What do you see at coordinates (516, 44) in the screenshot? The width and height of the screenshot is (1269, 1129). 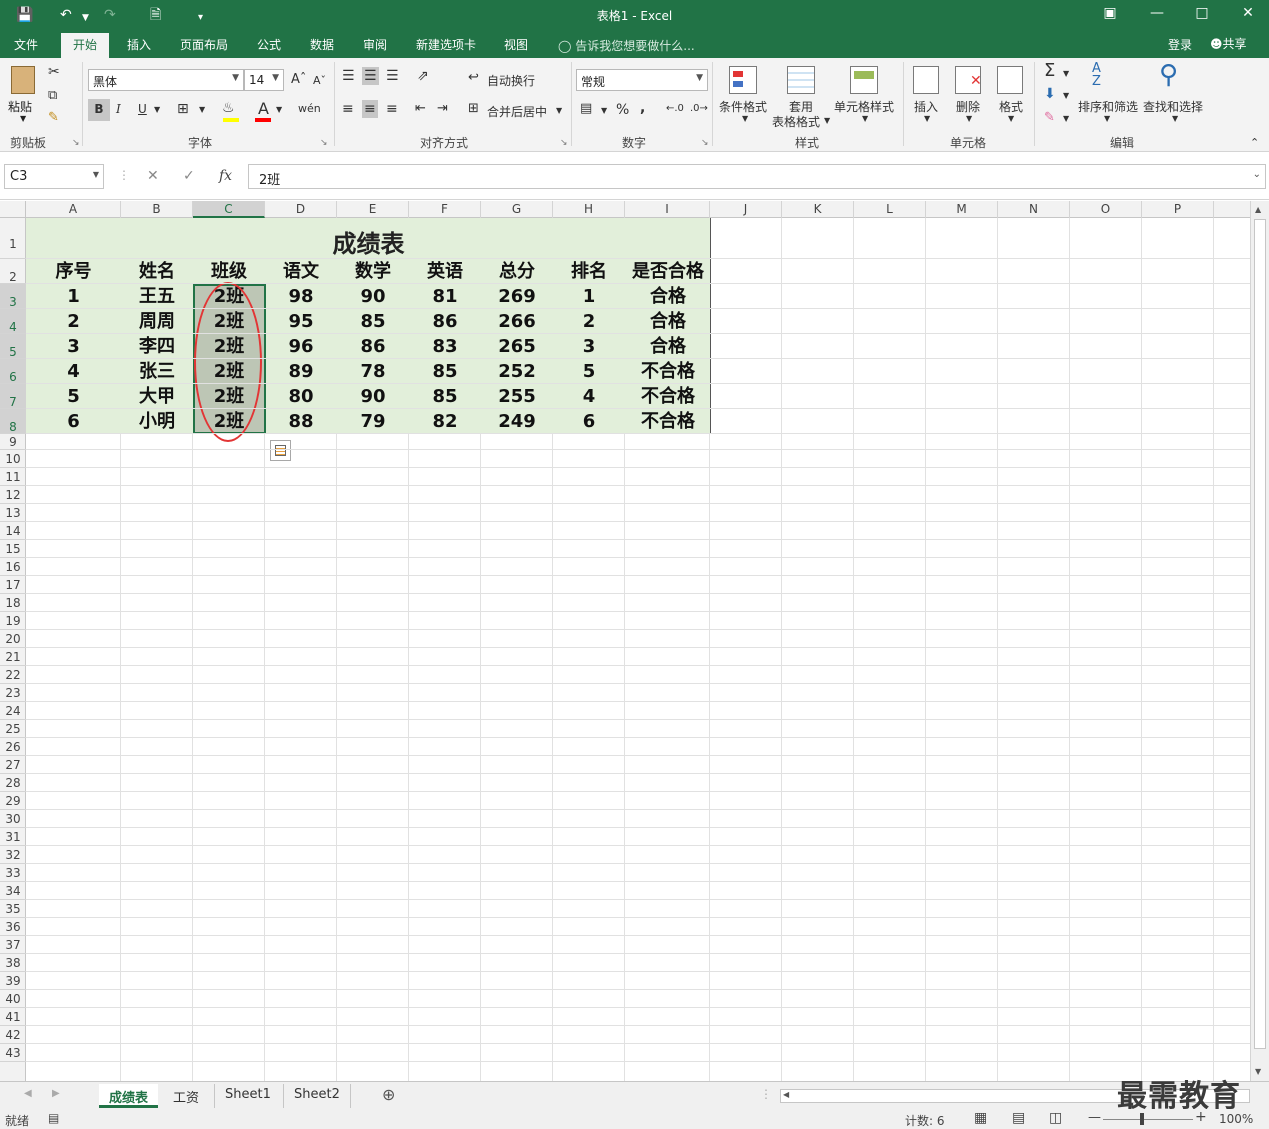 I see `tab-view: 视图` at bounding box center [516, 44].